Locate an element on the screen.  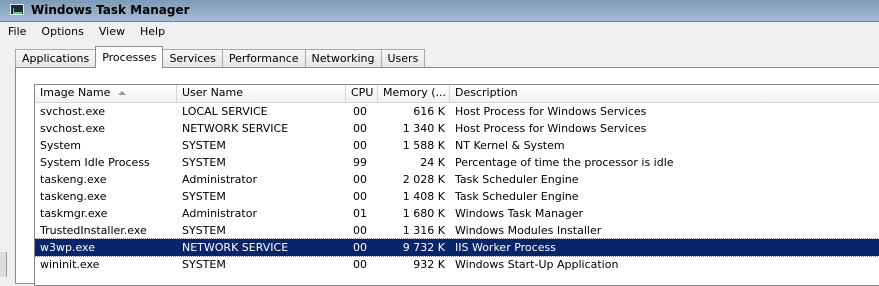
process-memory: 1 316 K is located at coordinates (423, 230).